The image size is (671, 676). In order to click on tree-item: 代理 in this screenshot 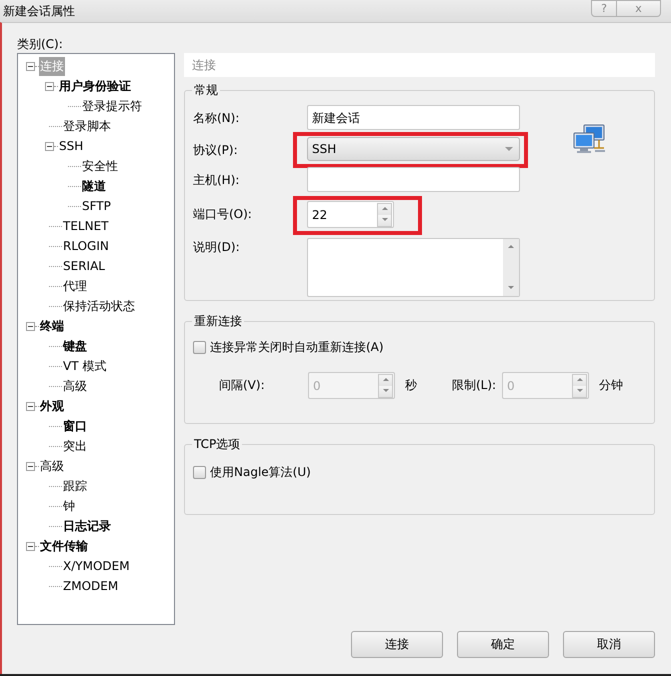, I will do `click(75, 286)`.